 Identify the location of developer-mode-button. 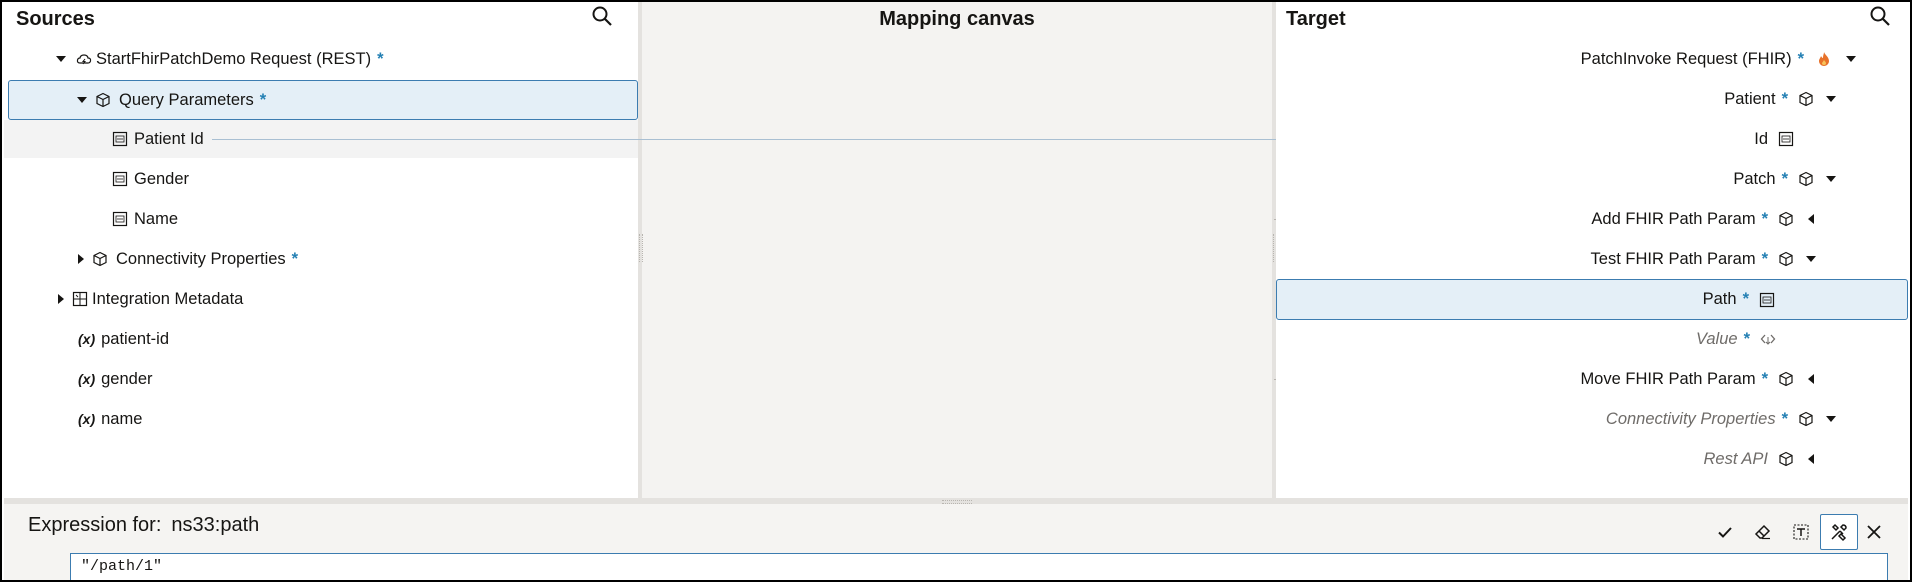
(1839, 532).